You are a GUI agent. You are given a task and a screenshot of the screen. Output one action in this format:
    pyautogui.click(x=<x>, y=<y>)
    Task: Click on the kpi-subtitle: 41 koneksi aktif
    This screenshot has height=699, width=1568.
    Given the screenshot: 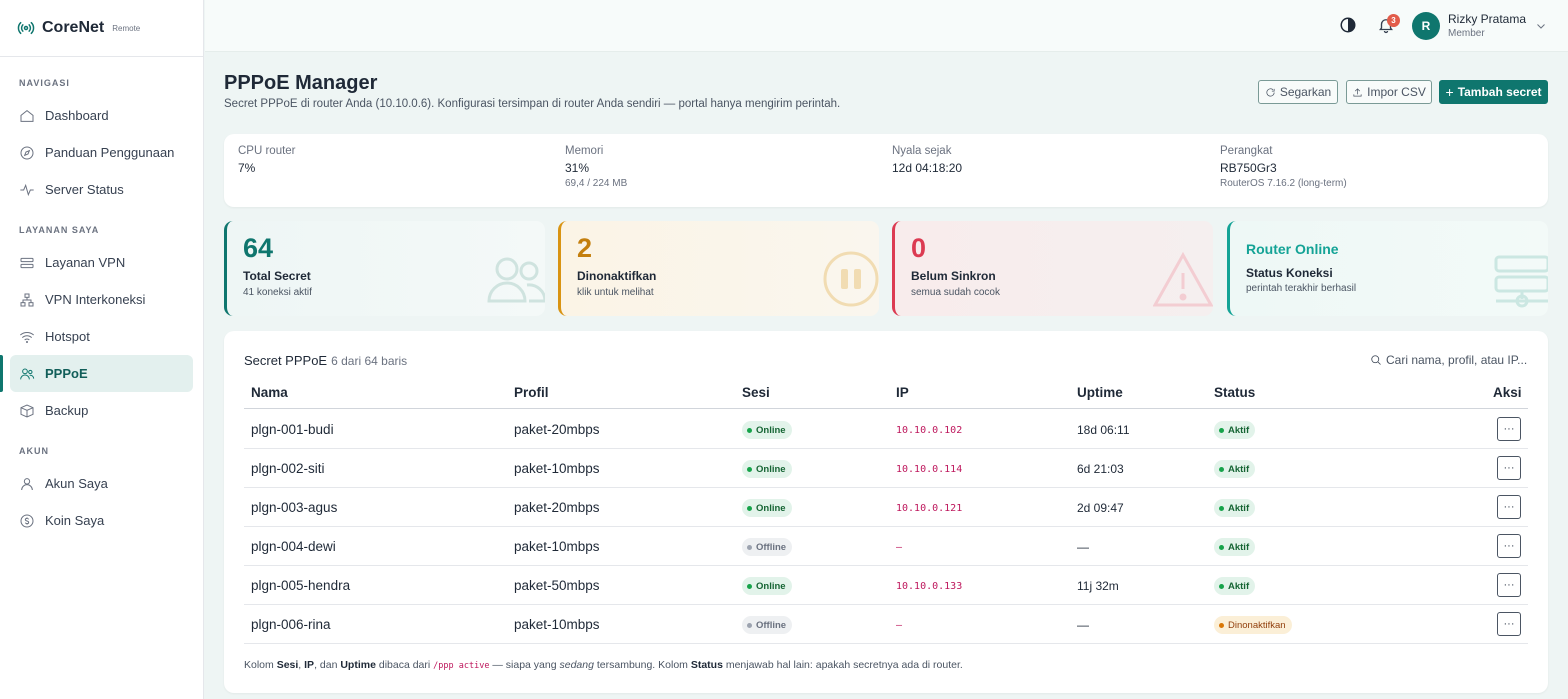 What is the action you would take?
    pyautogui.click(x=277, y=292)
    